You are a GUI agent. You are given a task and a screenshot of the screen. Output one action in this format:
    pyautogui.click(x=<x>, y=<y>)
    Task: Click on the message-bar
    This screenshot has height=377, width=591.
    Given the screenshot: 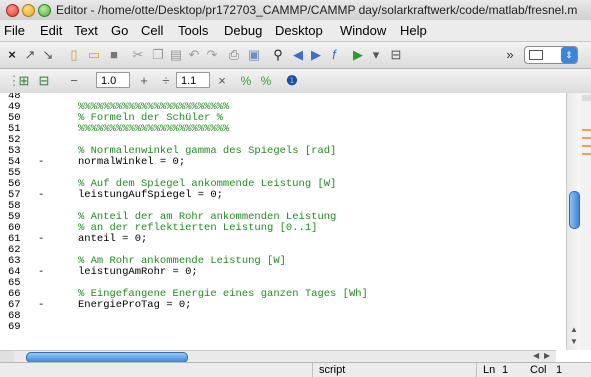 What is the action you would take?
    pyautogui.click(x=585, y=221)
    